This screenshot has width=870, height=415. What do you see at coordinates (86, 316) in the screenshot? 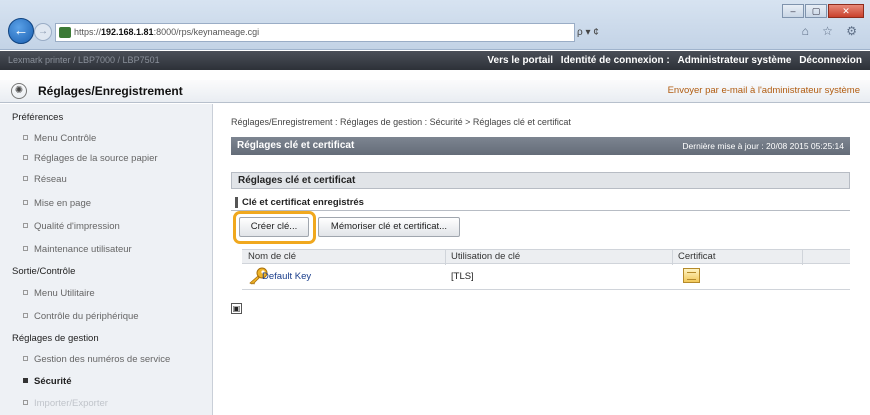
I see `sidebar-item-label: Contrôle du périphérique` at bounding box center [86, 316].